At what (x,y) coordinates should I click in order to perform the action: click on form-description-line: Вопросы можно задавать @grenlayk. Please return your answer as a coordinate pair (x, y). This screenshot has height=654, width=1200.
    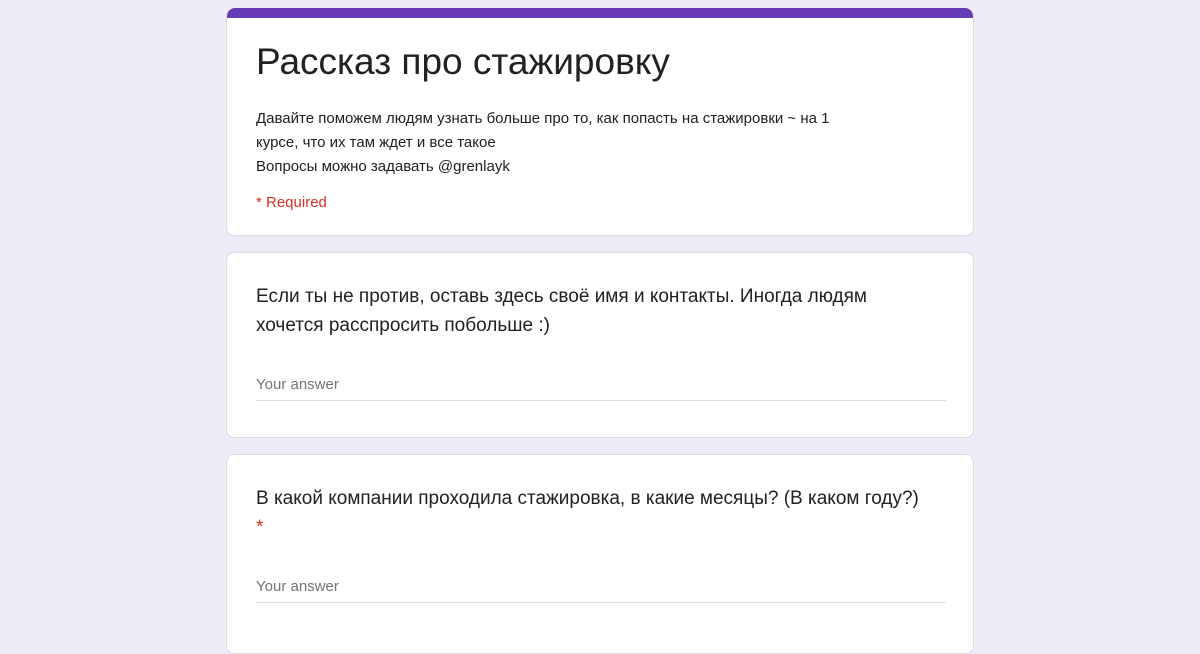
    Looking at the image, I should click on (383, 166).